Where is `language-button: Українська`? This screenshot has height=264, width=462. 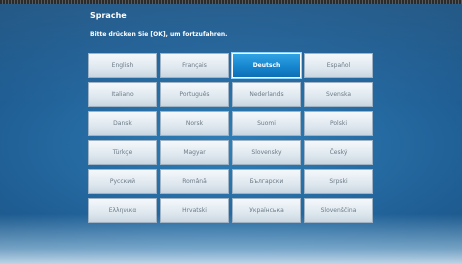 language-button: Українська is located at coordinates (266, 210).